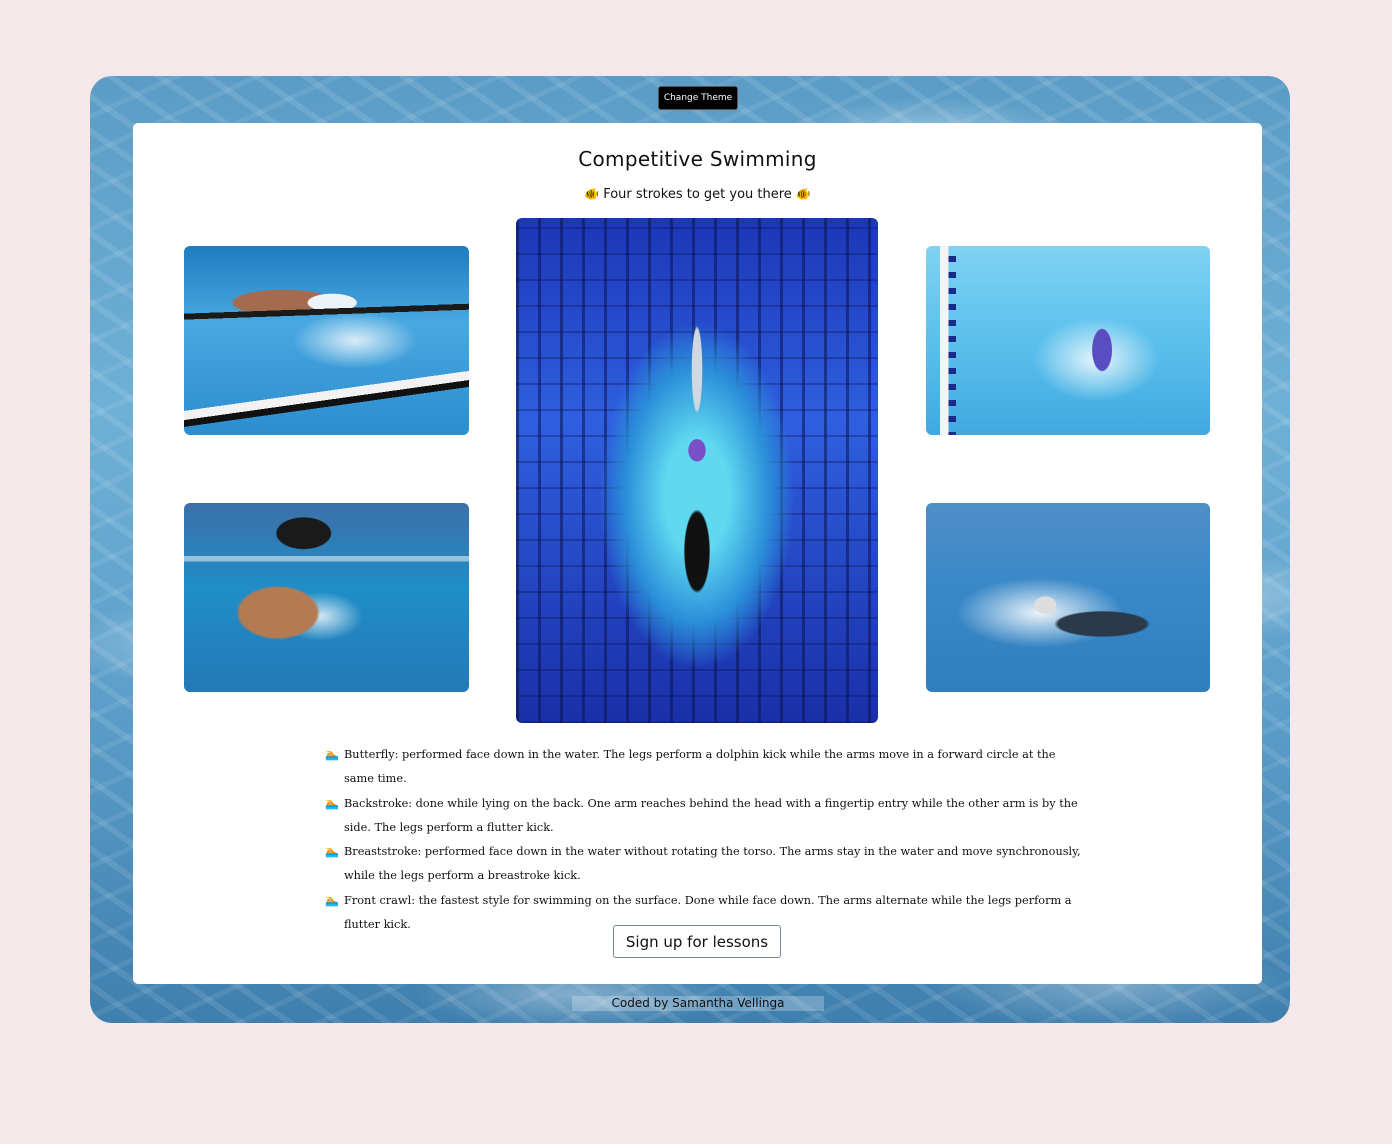 The height and width of the screenshot is (1144, 1392). What do you see at coordinates (697, 159) in the screenshot?
I see `page-title: Competitive Swimming` at bounding box center [697, 159].